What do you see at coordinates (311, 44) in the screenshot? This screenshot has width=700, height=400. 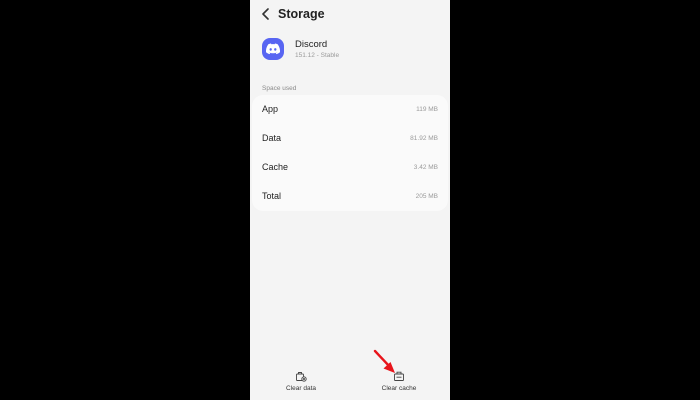 I see `app-name: Discord` at bounding box center [311, 44].